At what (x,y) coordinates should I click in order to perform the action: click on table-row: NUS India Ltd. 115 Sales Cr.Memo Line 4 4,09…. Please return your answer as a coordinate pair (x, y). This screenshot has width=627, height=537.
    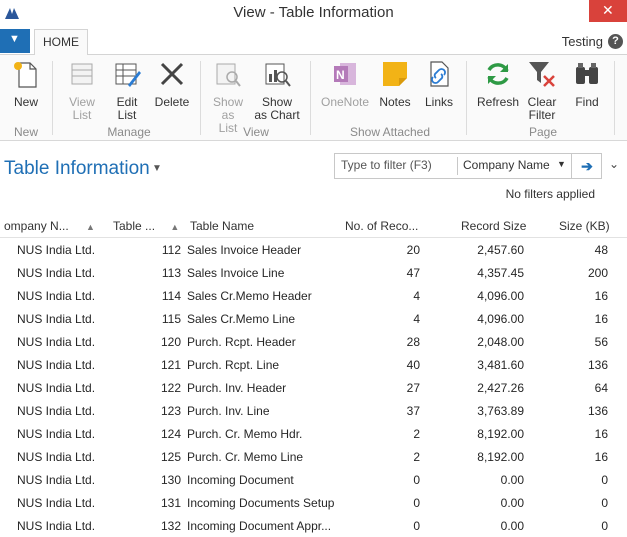
    Looking at the image, I should click on (313, 318).